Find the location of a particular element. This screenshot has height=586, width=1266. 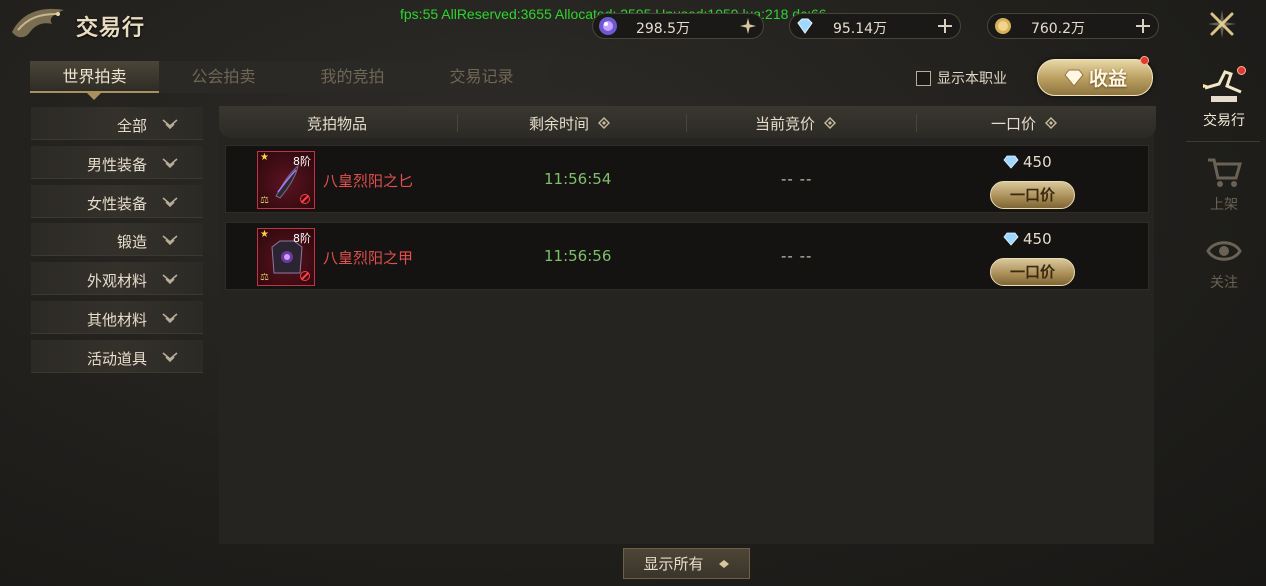

category-list: 全部 男性装备 女性装备 锻造 外观材料 其他材料 活动道具 is located at coordinates (117, 243).